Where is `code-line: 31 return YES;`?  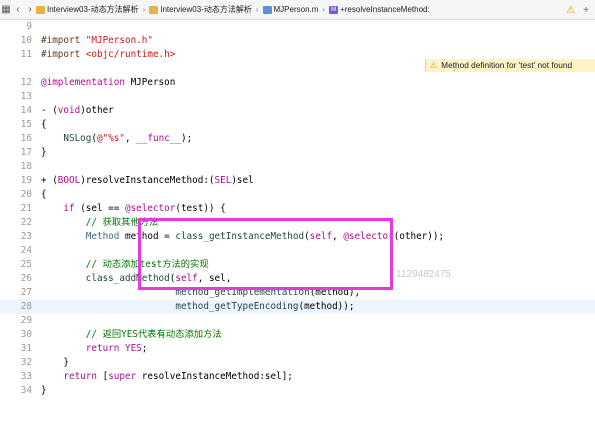 code-line: 31 return YES; is located at coordinates (84, 348).